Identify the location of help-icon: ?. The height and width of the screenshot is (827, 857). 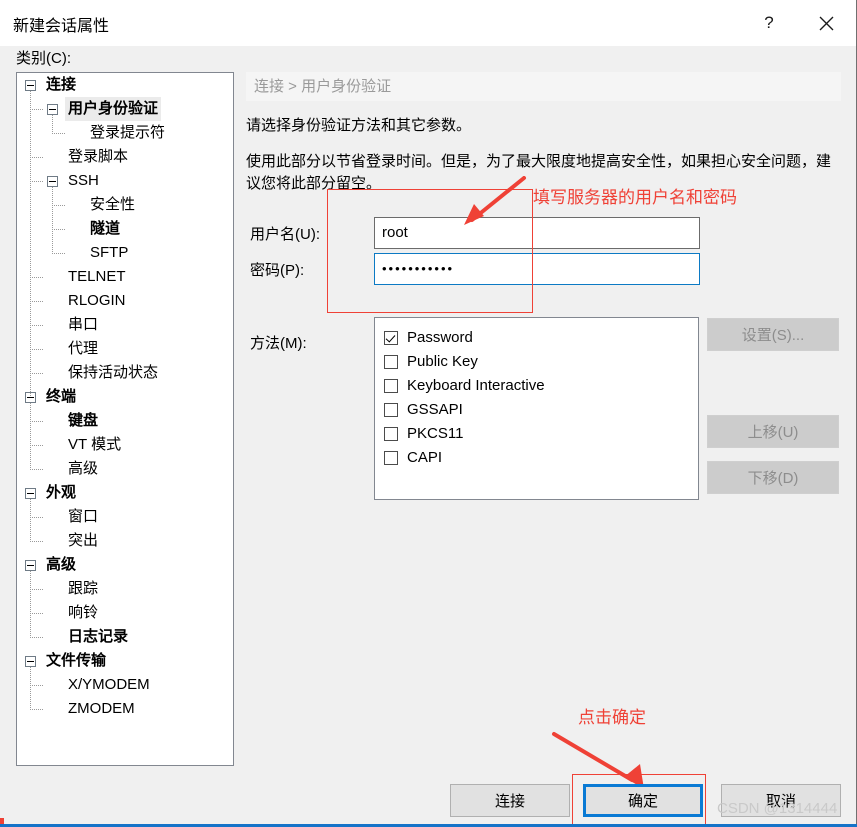
(769, 23).